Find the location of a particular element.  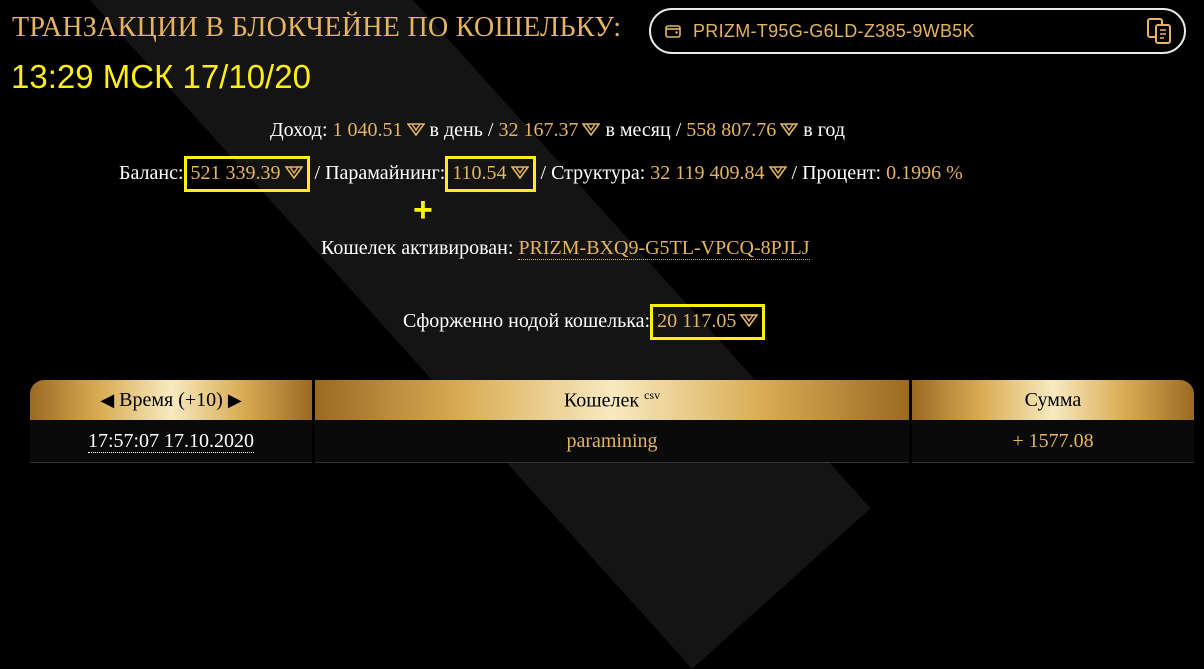

paramining-value-highlight: 110.54 is located at coordinates (490, 174).